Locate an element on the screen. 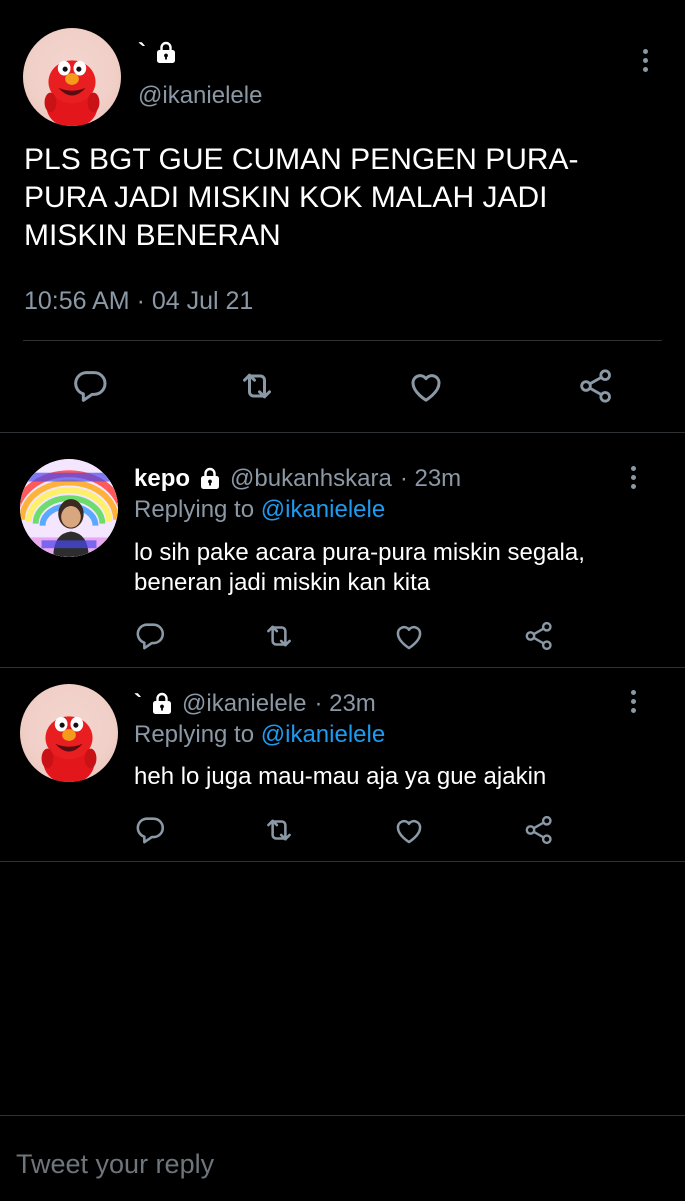  tweet-reply-input: Tweet your reply is located at coordinates (115, 1164).